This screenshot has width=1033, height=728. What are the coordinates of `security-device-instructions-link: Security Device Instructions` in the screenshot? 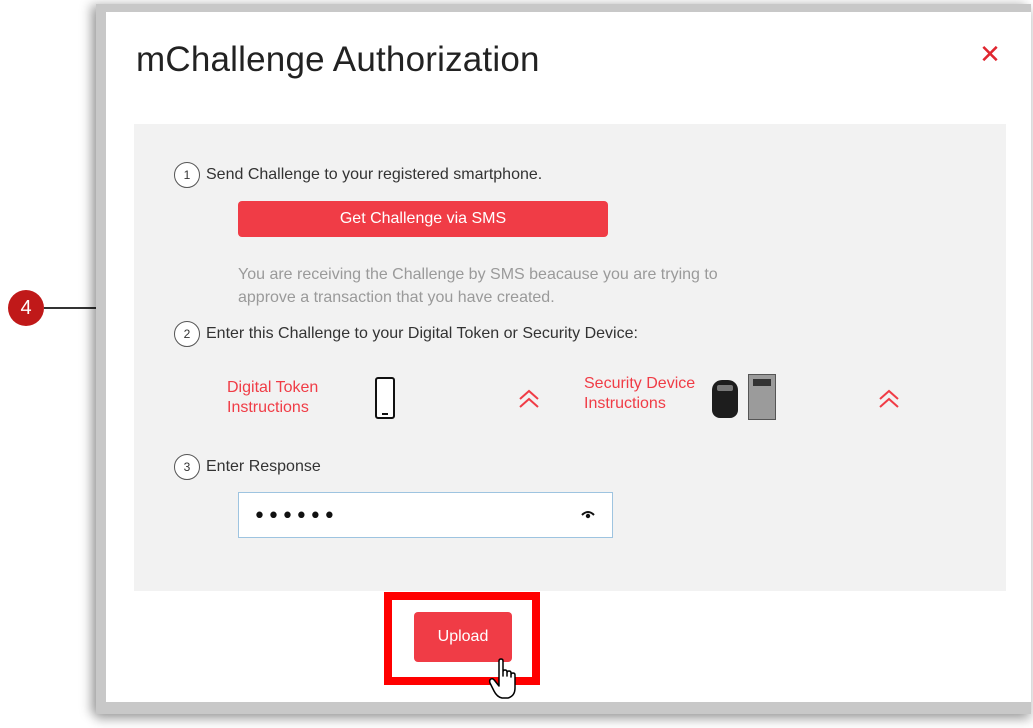 It's located at (639, 394).